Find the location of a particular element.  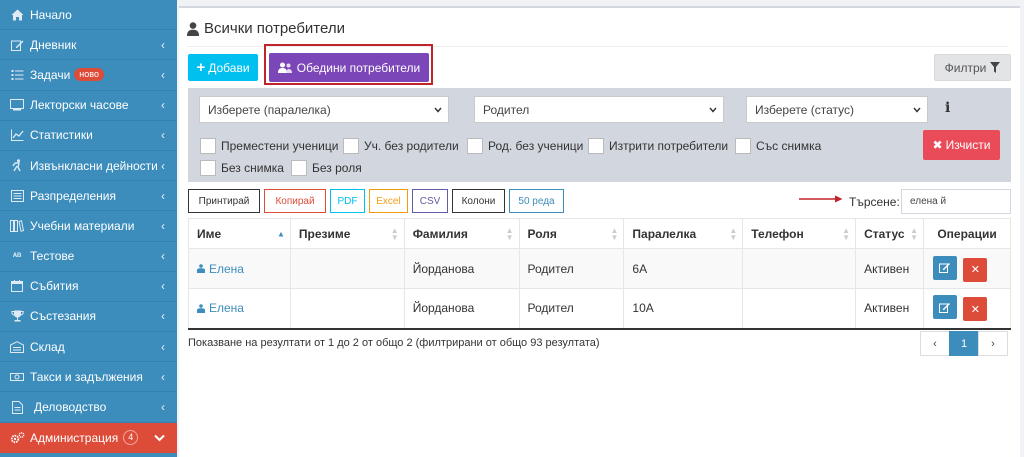

next-page-button: › is located at coordinates (993, 343).